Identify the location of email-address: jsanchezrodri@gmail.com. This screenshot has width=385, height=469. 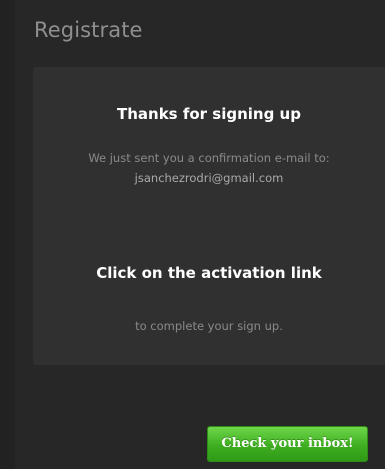
(209, 178).